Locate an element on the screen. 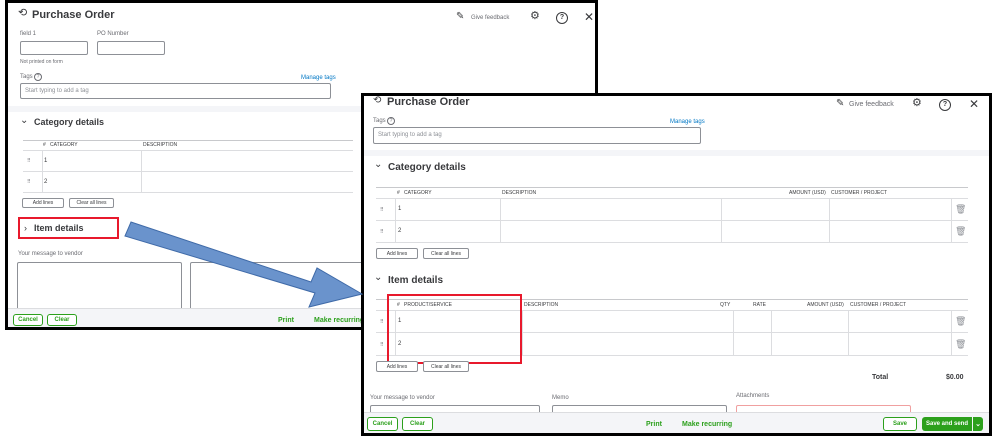  arrow-shape is located at coordinates (244, 264).